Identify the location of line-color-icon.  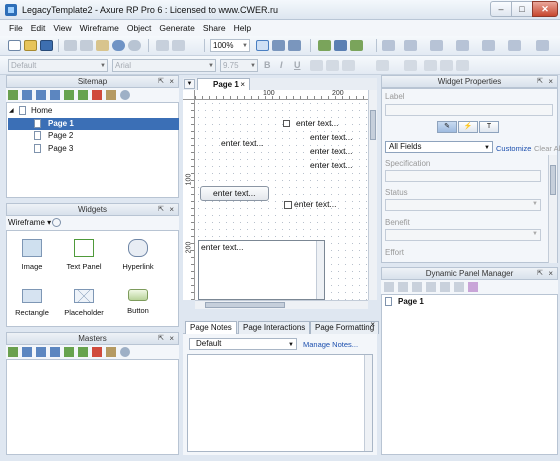
(410, 45).